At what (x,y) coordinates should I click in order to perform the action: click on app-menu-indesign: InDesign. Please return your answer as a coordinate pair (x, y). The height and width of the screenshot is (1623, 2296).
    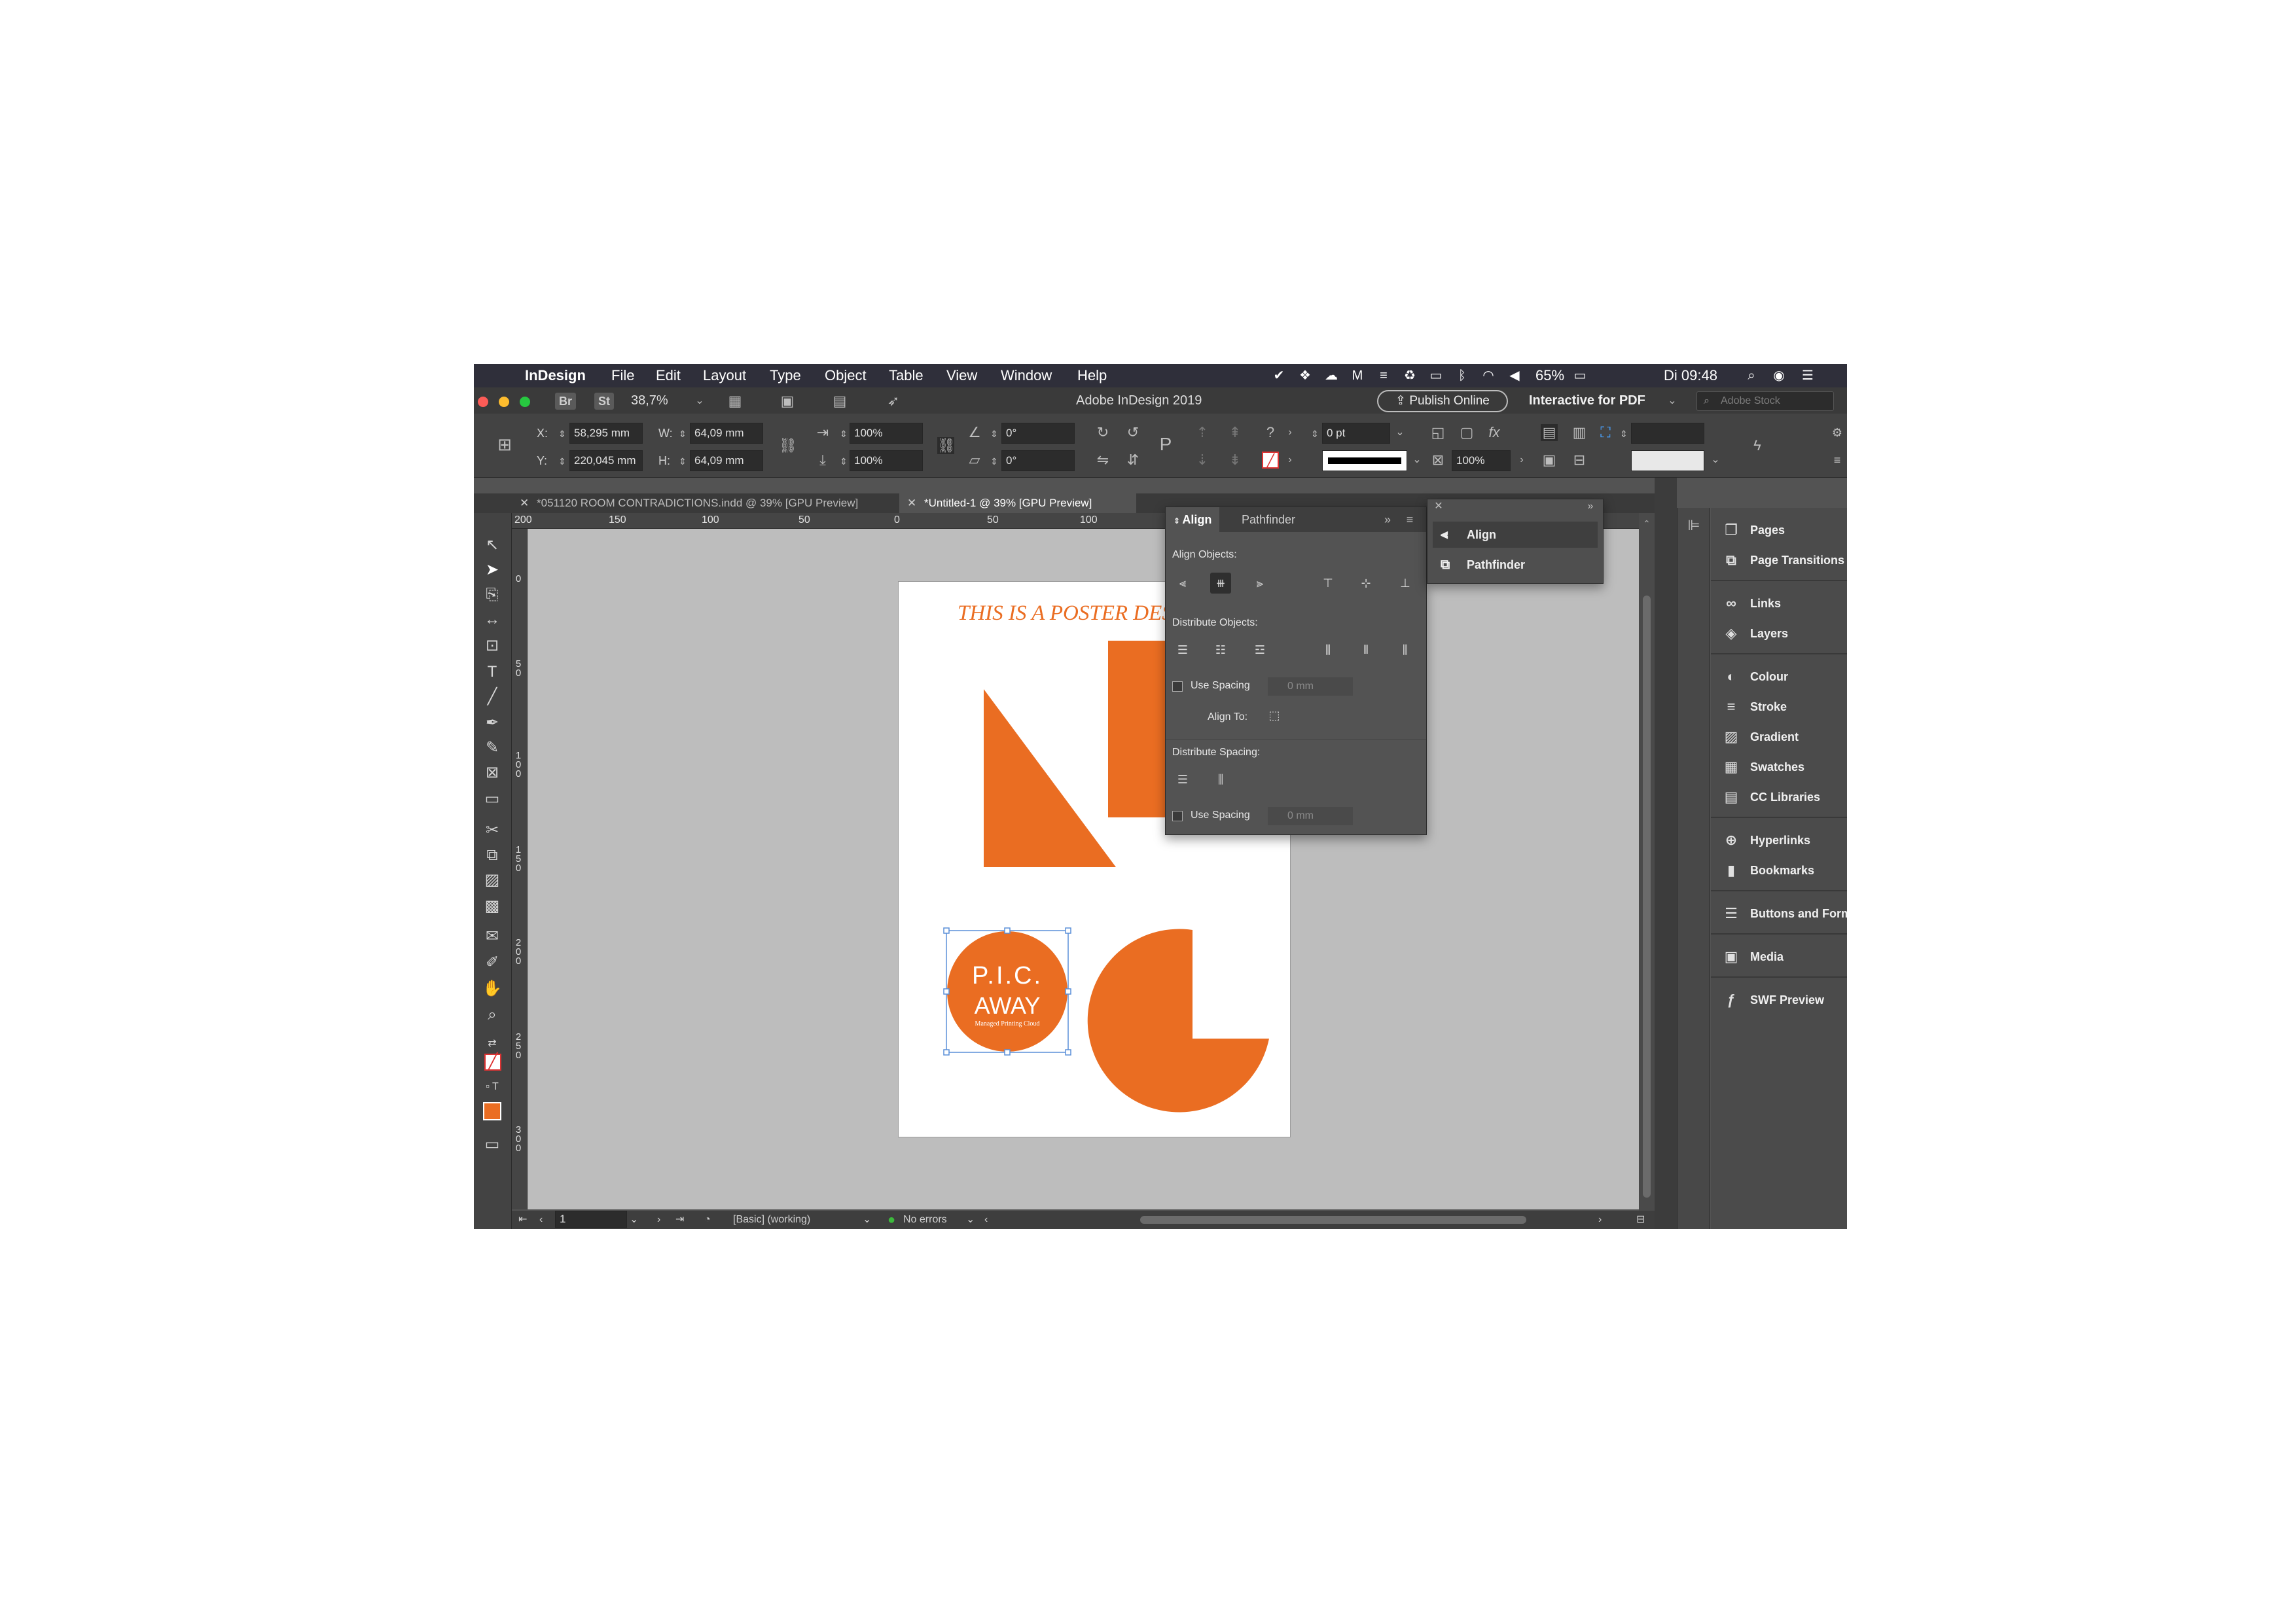
    Looking at the image, I should click on (555, 375).